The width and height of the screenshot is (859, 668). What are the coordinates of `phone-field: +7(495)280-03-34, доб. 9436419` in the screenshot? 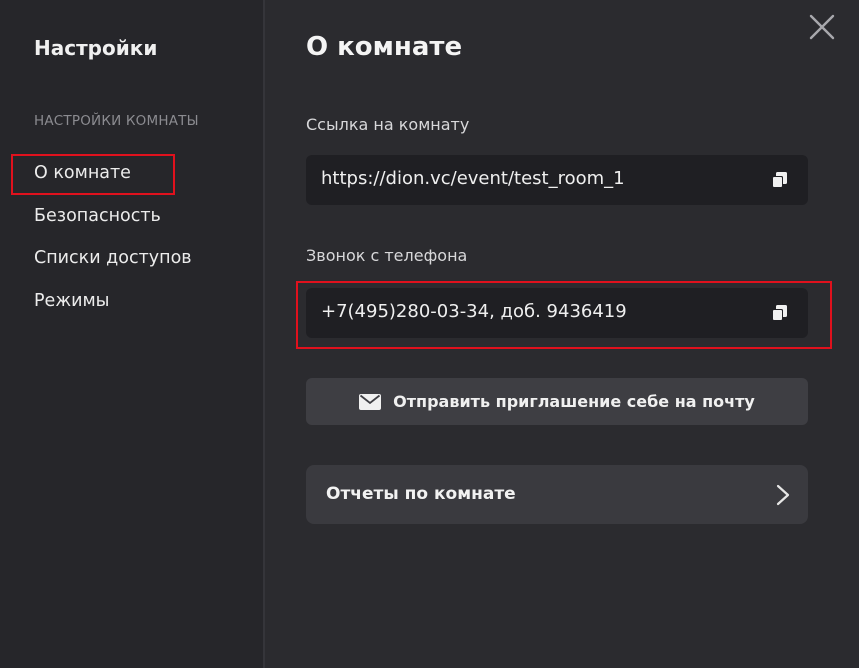 It's located at (557, 313).